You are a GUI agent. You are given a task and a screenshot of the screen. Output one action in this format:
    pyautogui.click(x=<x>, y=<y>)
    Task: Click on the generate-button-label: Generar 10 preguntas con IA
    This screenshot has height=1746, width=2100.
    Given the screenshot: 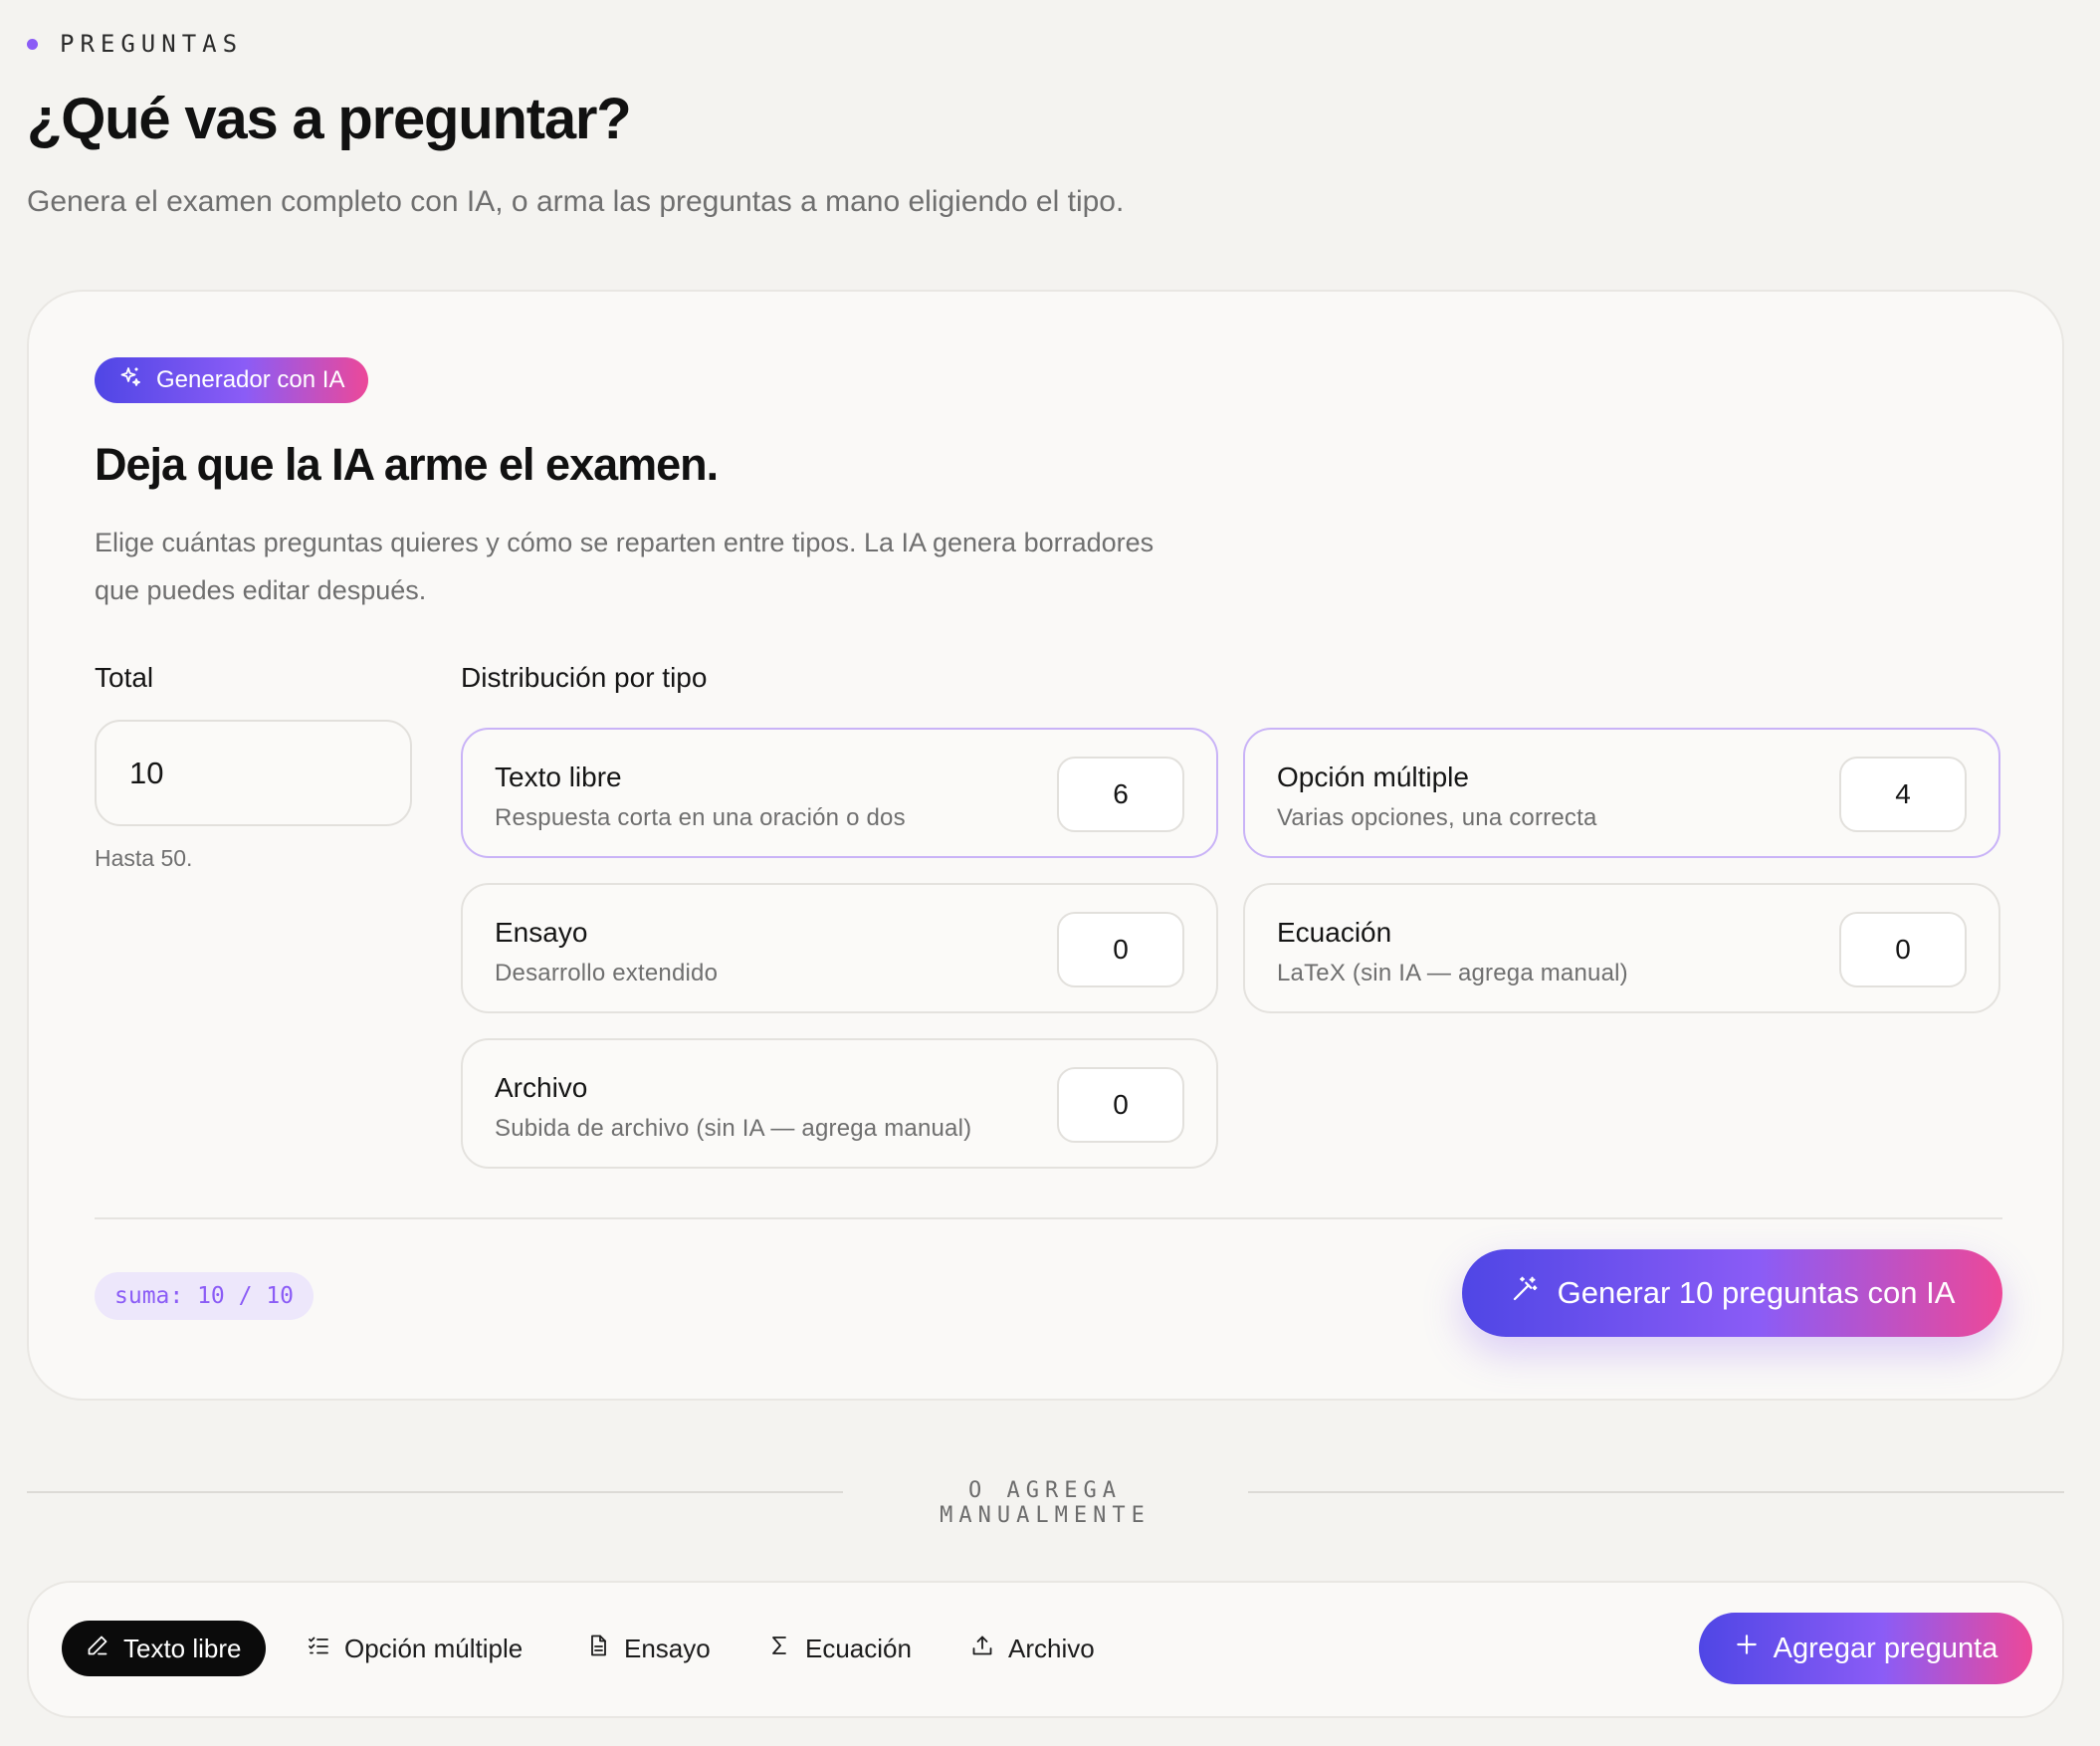 What is the action you would take?
    pyautogui.click(x=1756, y=1292)
    